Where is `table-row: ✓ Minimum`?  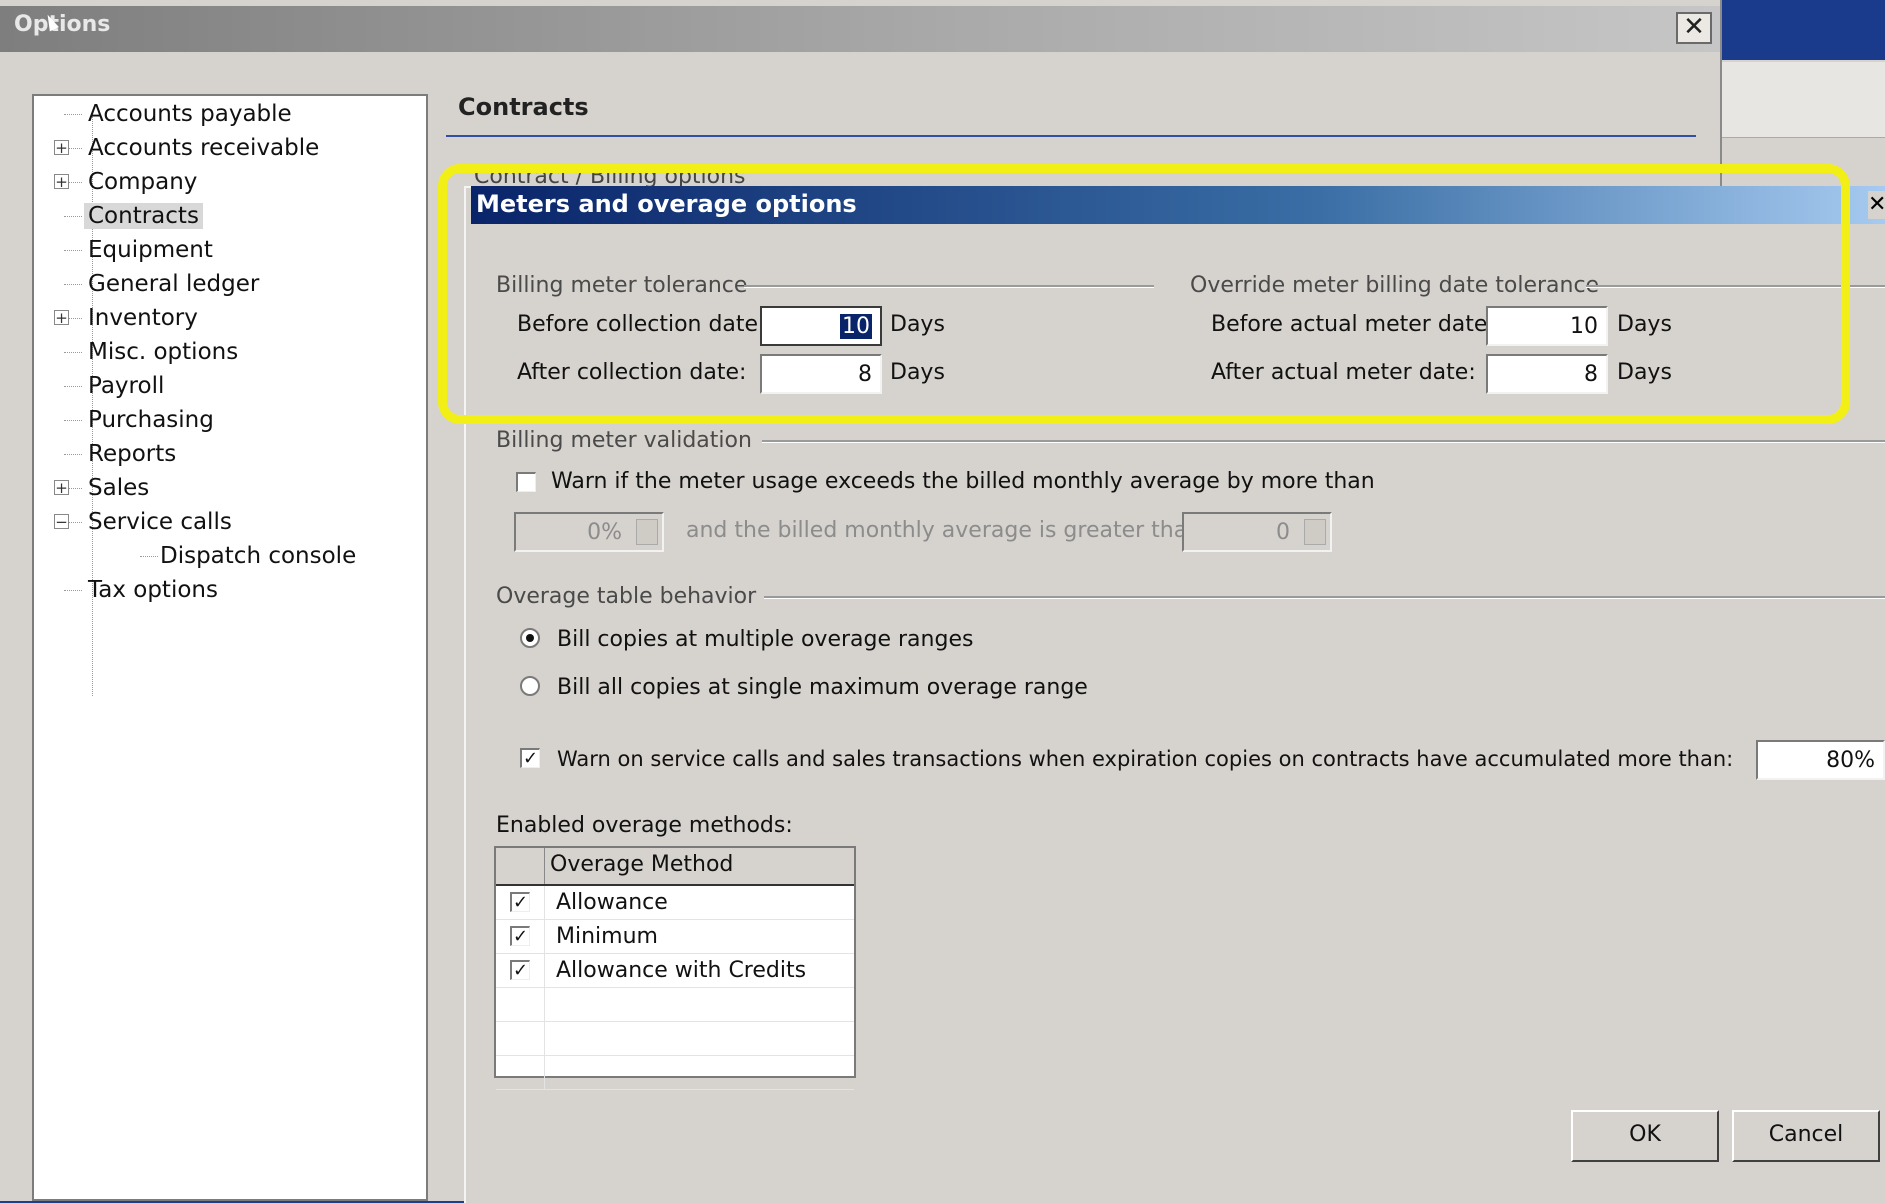
table-row: ✓ Minimum is located at coordinates (675, 937).